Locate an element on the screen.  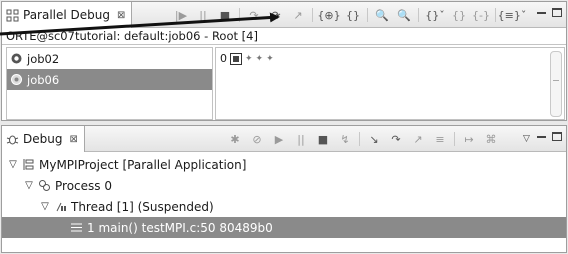
debug-tab-title: Debug is located at coordinates (43, 139).